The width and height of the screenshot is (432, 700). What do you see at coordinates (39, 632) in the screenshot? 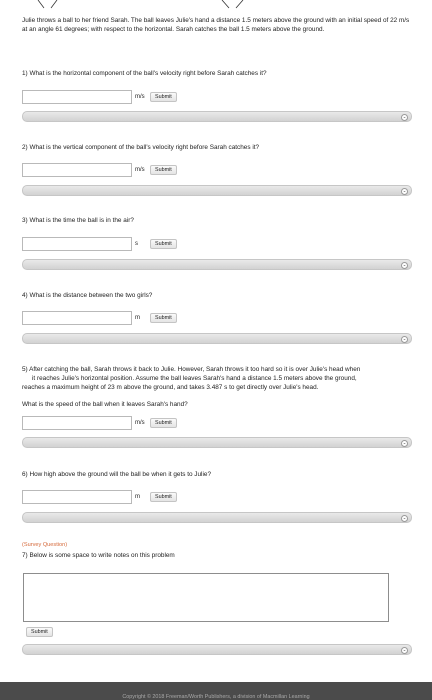
I see `notes-submit-button: Submit` at bounding box center [39, 632].